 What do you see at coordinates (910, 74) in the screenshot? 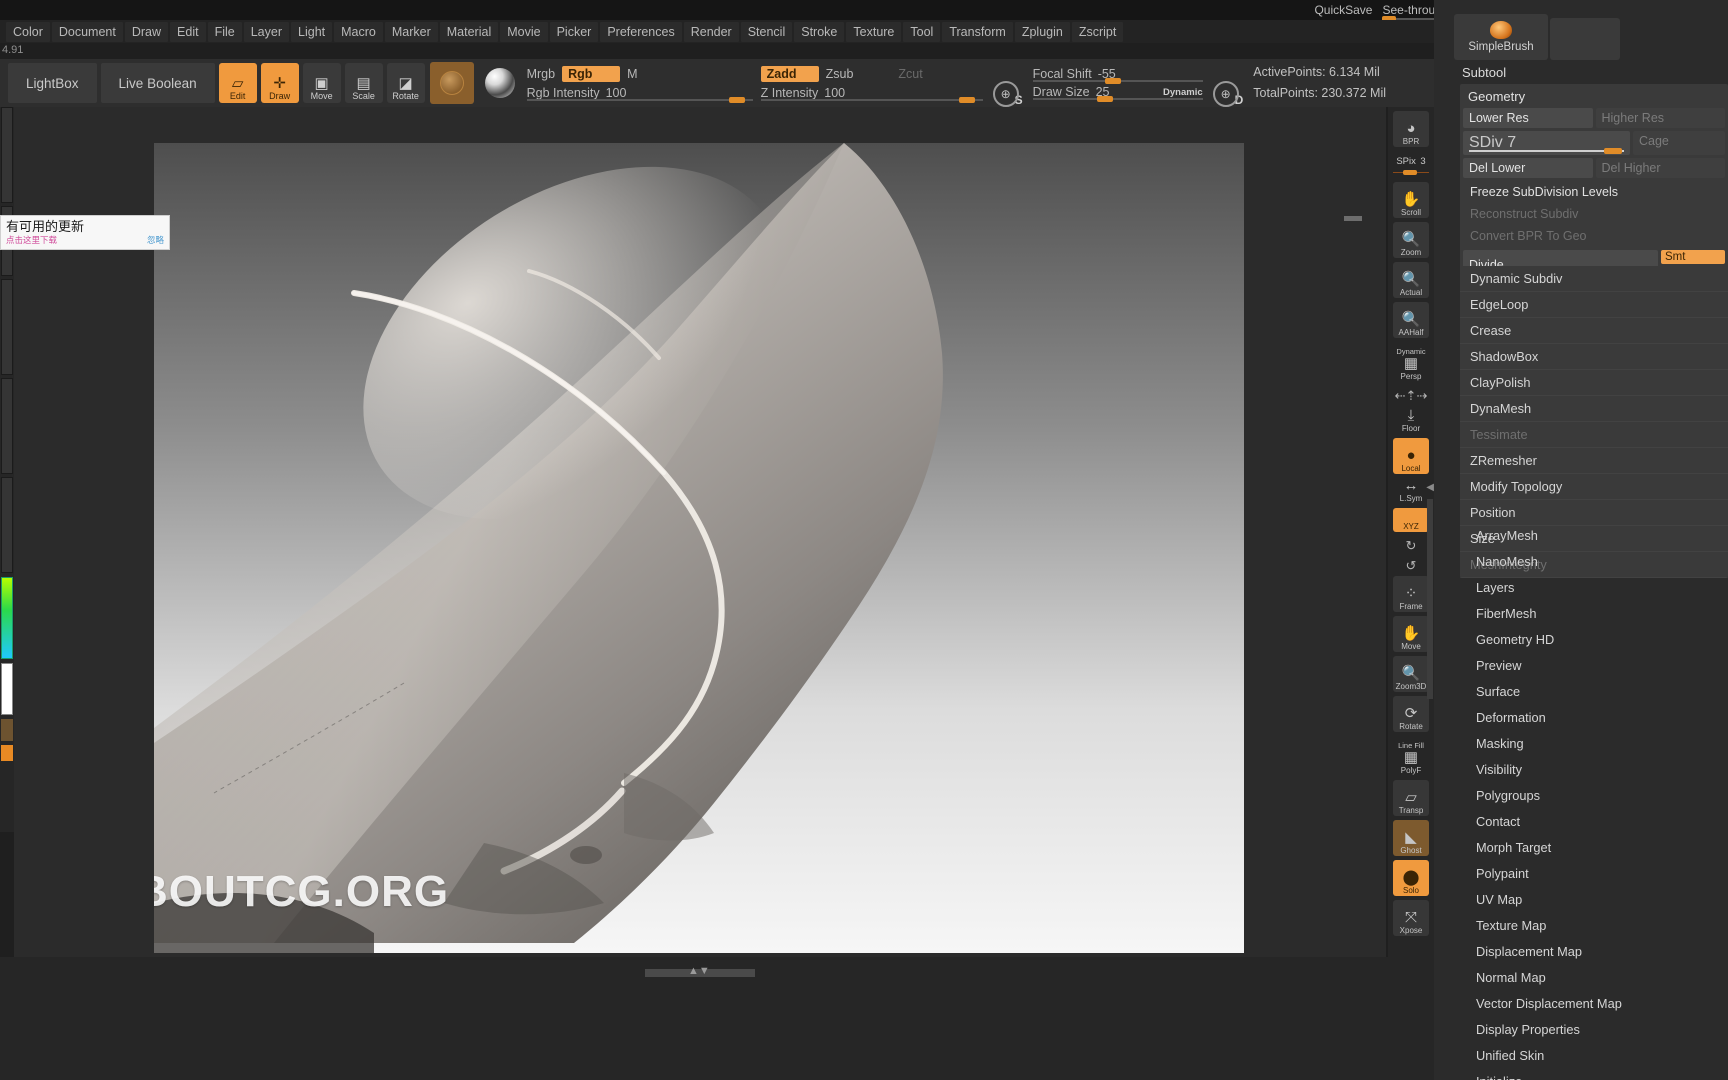
I see `zcut-button: Zcut` at bounding box center [910, 74].